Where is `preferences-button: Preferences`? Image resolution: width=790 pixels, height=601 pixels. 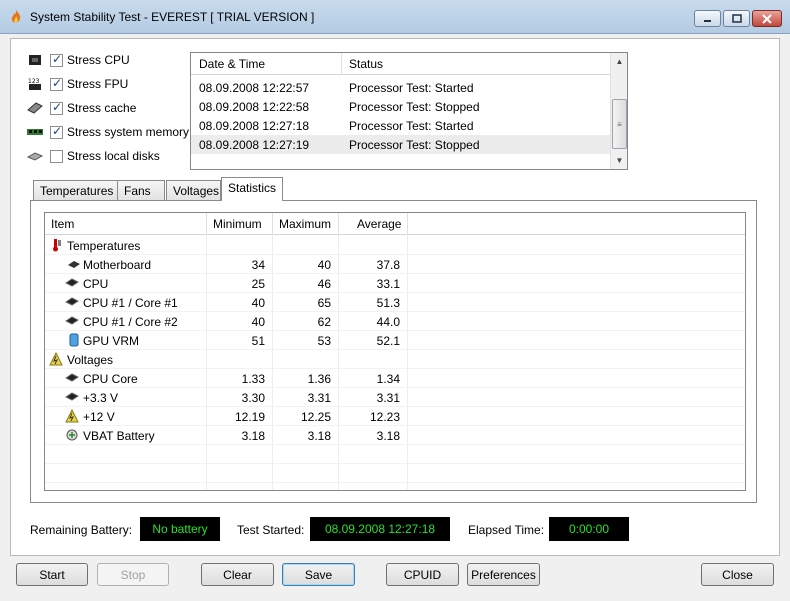 preferences-button: Preferences is located at coordinates (503, 574).